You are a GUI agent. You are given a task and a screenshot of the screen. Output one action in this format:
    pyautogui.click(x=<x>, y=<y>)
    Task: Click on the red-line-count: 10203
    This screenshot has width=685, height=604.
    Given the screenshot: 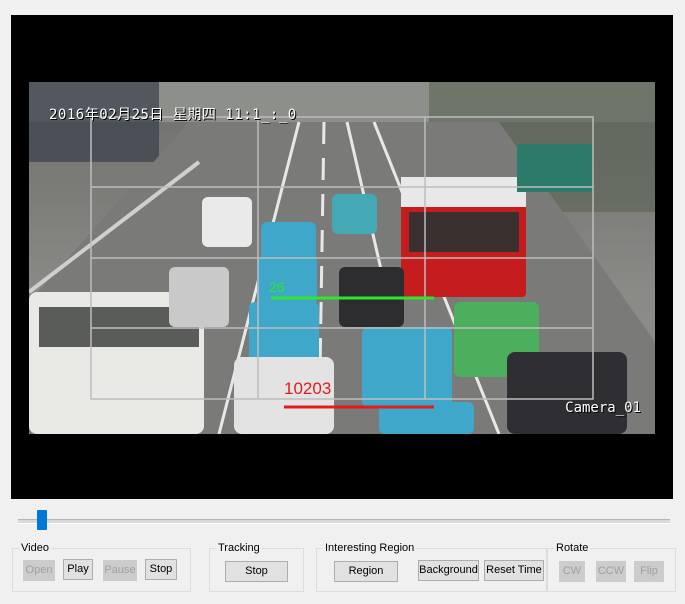 What is the action you would take?
    pyautogui.click(x=308, y=388)
    